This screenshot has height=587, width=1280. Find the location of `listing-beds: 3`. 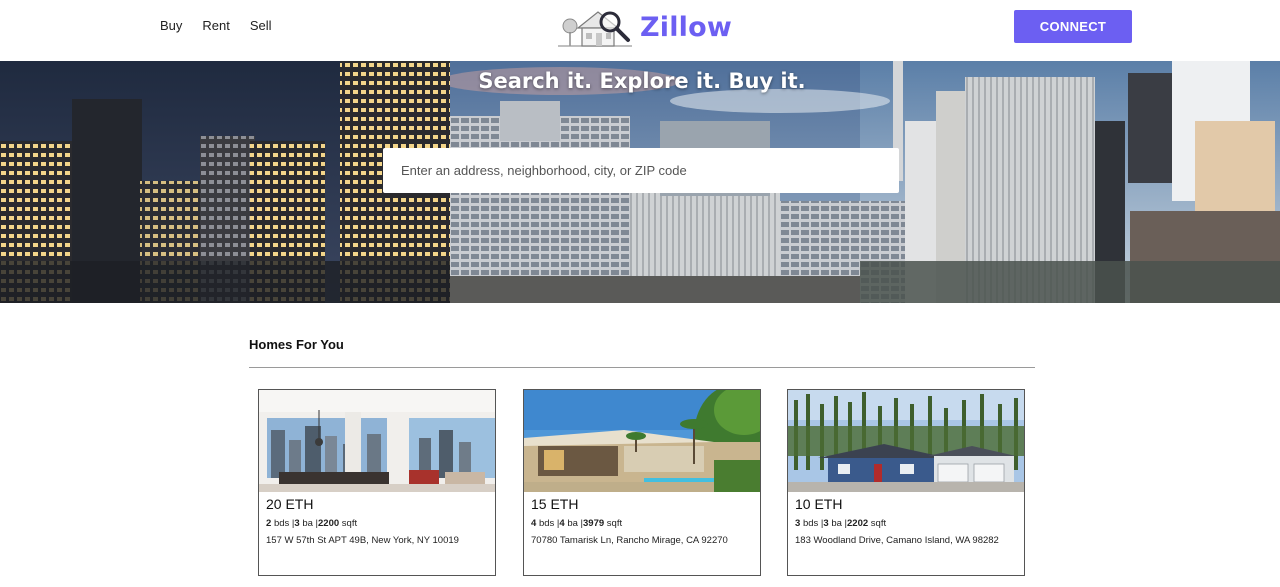

listing-beds: 3 is located at coordinates (798, 523).